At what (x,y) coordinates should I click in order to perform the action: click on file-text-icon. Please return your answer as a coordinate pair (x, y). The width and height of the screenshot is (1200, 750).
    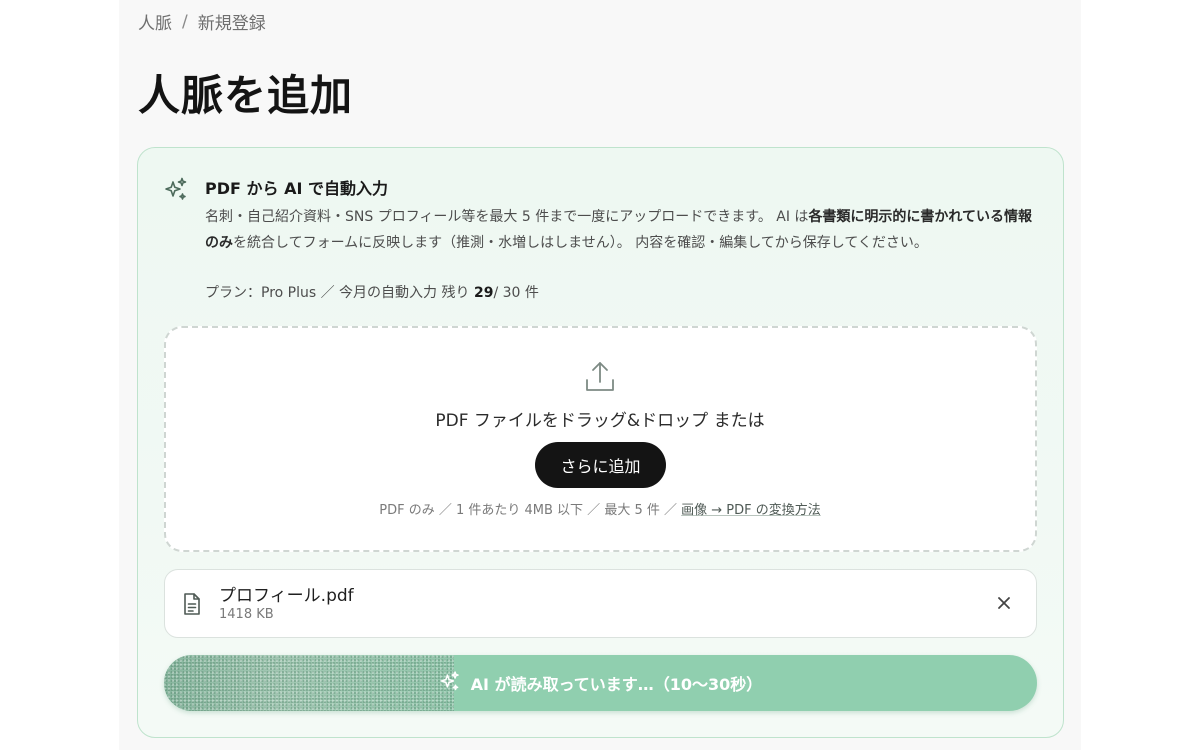
    Looking at the image, I should click on (192, 604).